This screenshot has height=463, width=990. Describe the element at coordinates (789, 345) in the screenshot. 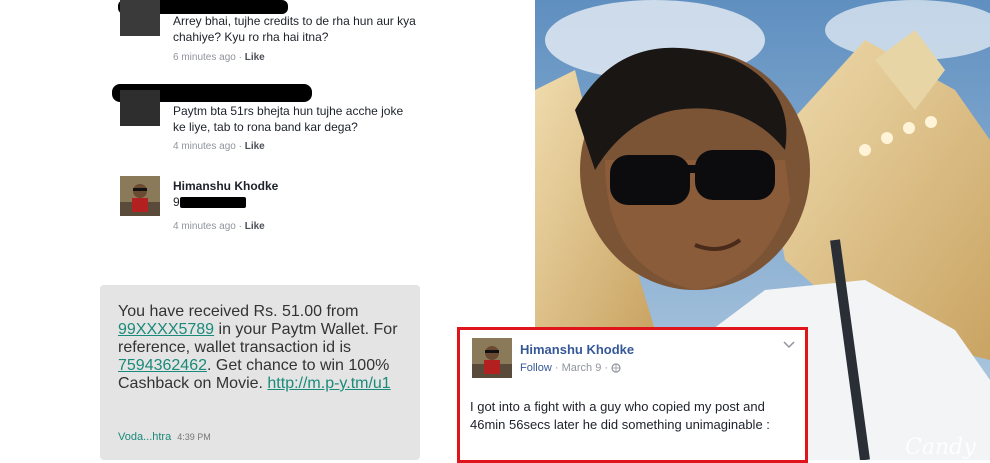

I see `chevron-down-icon` at that location.